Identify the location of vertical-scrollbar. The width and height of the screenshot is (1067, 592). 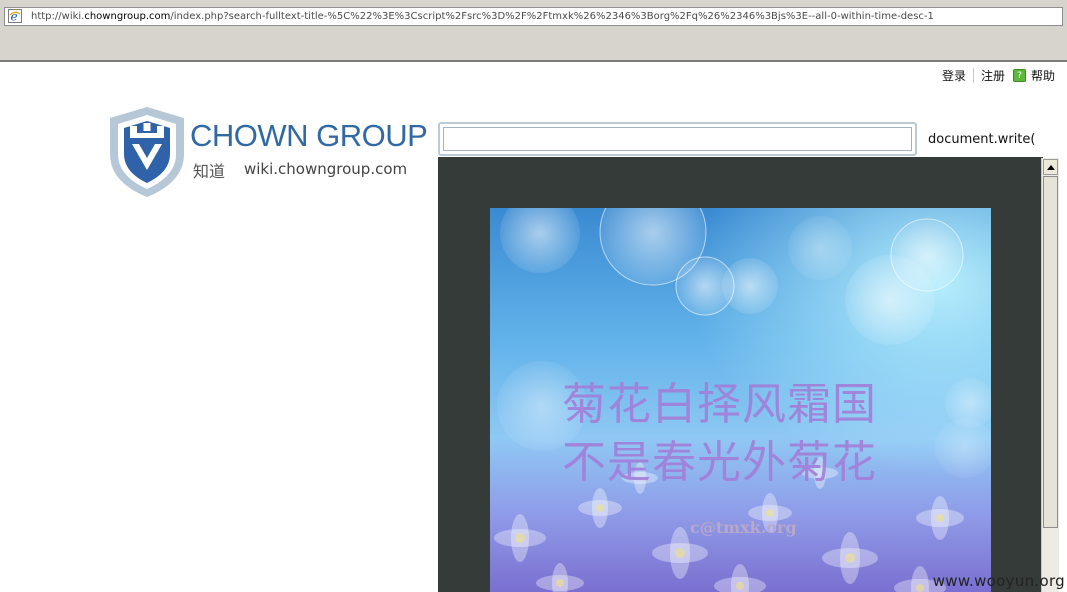
(1050, 375).